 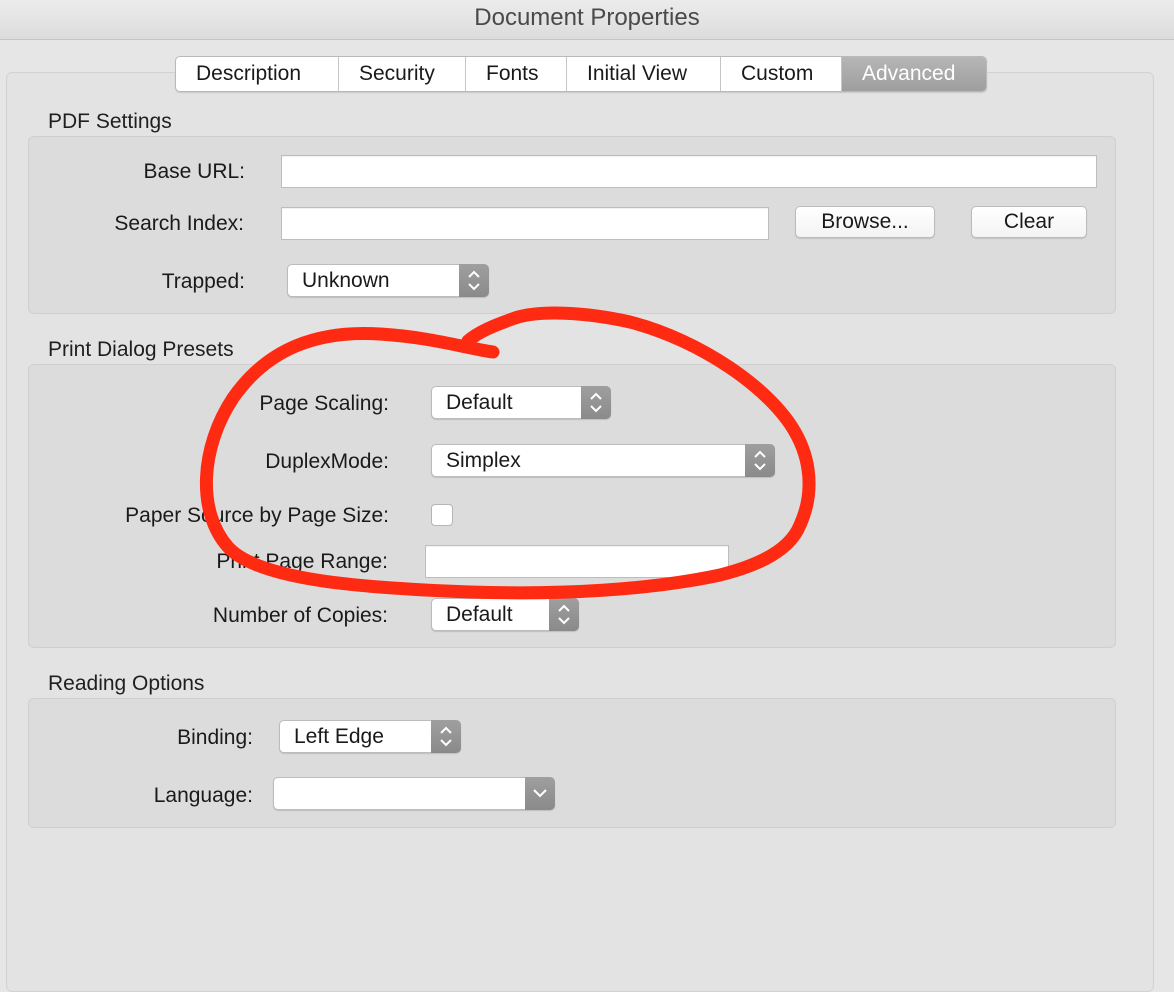 What do you see at coordinates (781, 74) in the screenshot?
I see `tab-custom: Custom` at bounding box center [781, 74].